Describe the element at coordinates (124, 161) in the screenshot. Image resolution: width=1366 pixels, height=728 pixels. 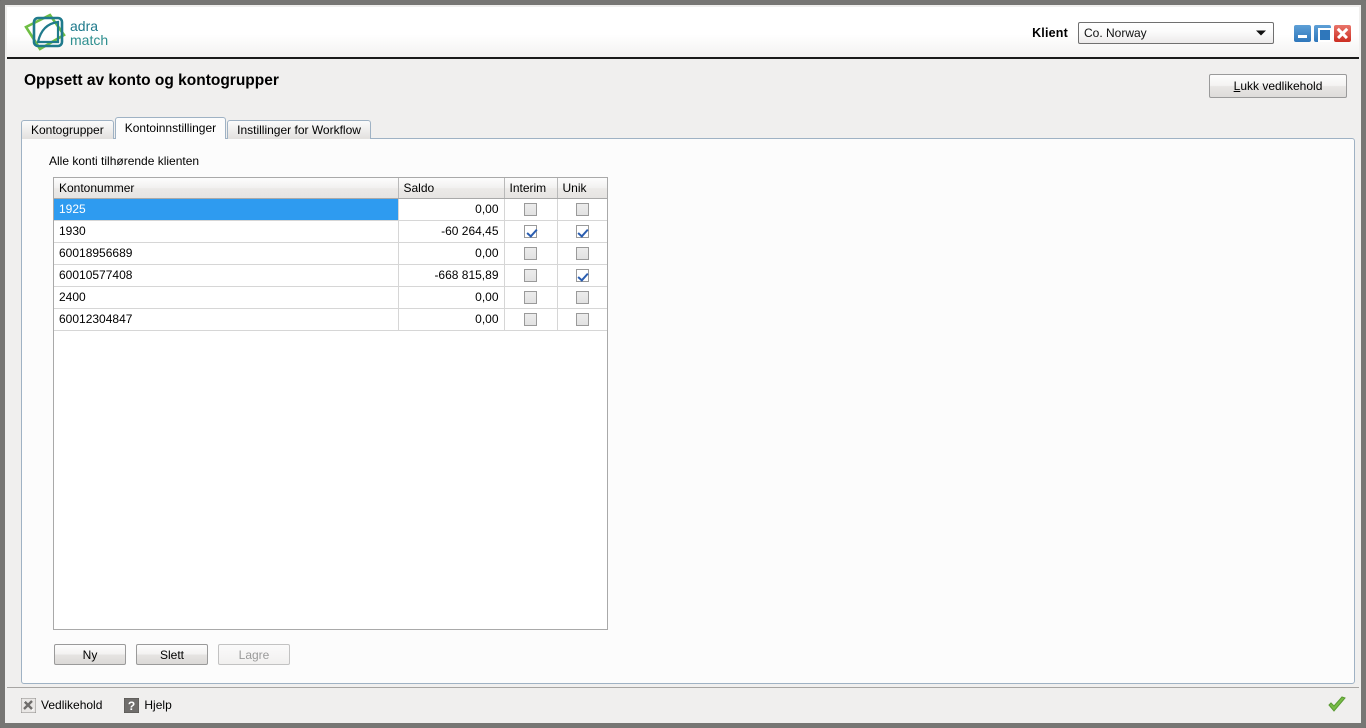
I see `panel-label: Alle konti tilhørende klienten` at that location.